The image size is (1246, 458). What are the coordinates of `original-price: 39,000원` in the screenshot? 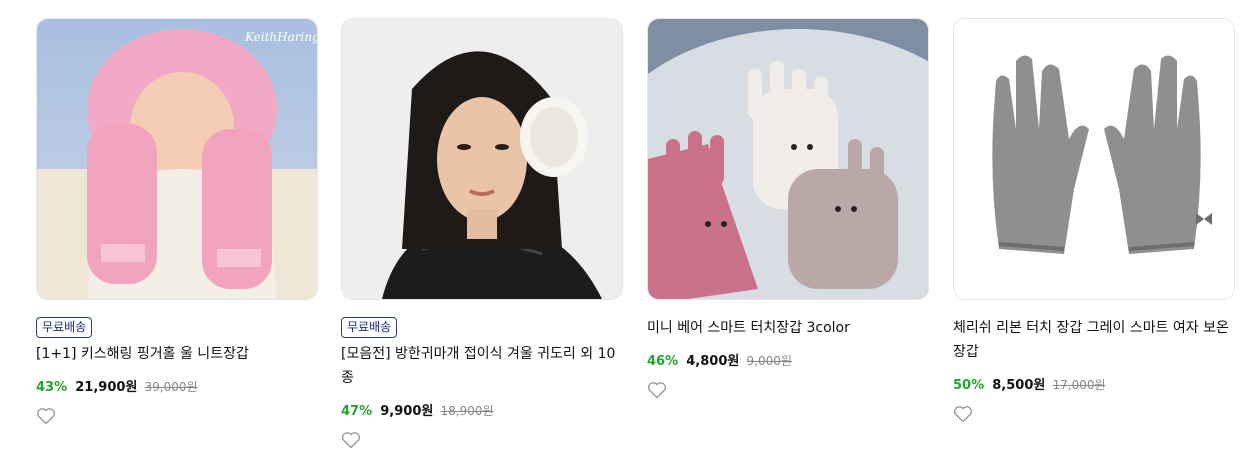 It's located at (171, 387).